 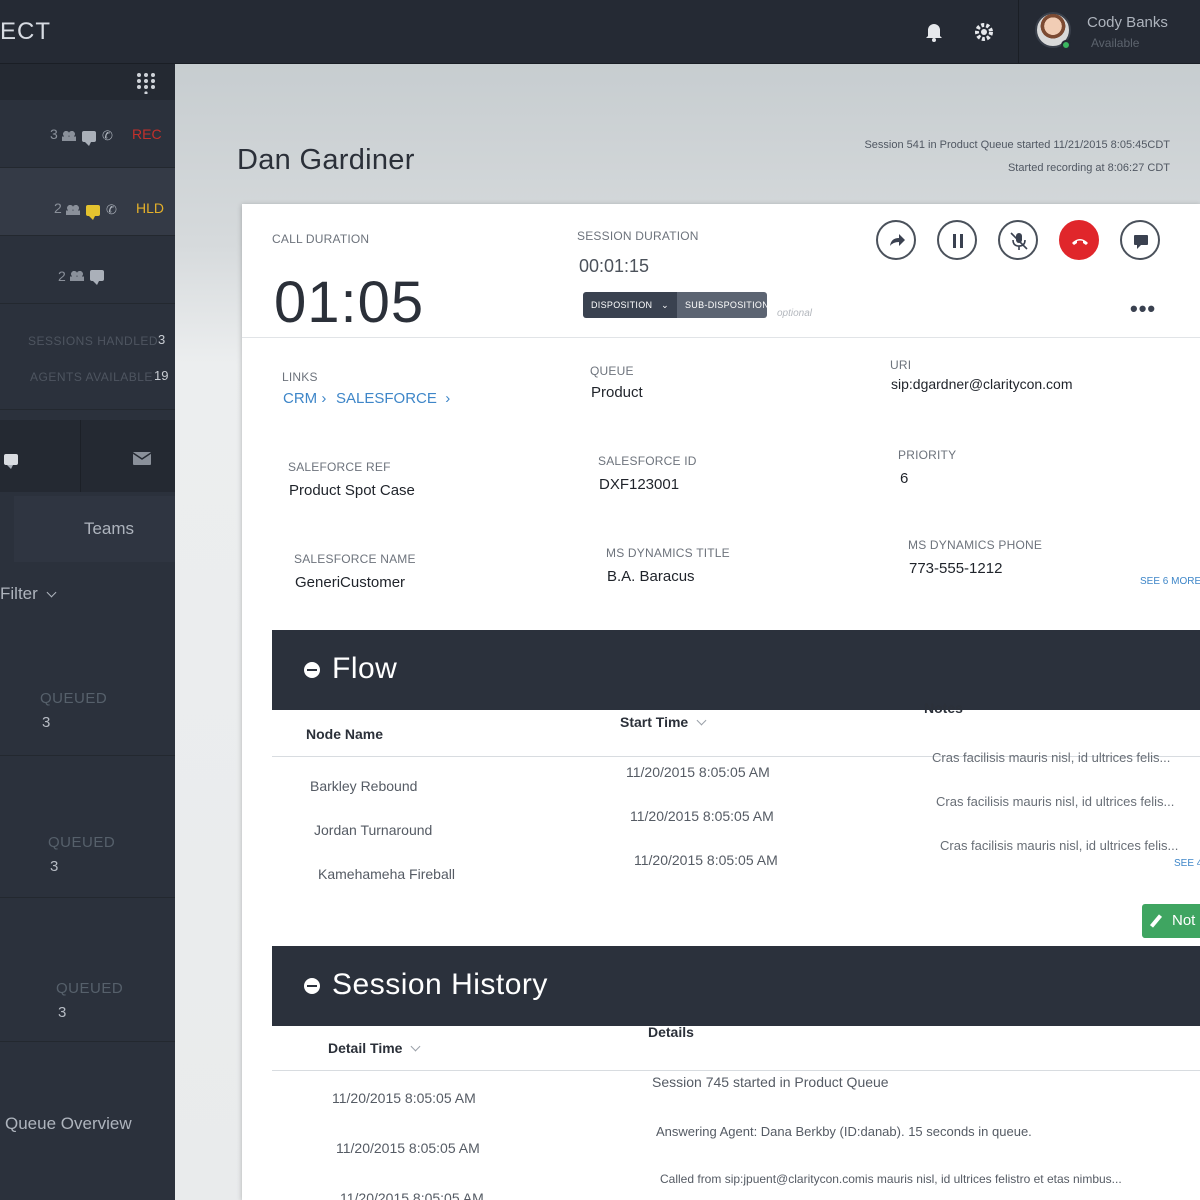 What do you see at coordinates (349, 302) in the screenshot?
I see `call-duration-timer: 01:05` at bounding box center [349, 302].